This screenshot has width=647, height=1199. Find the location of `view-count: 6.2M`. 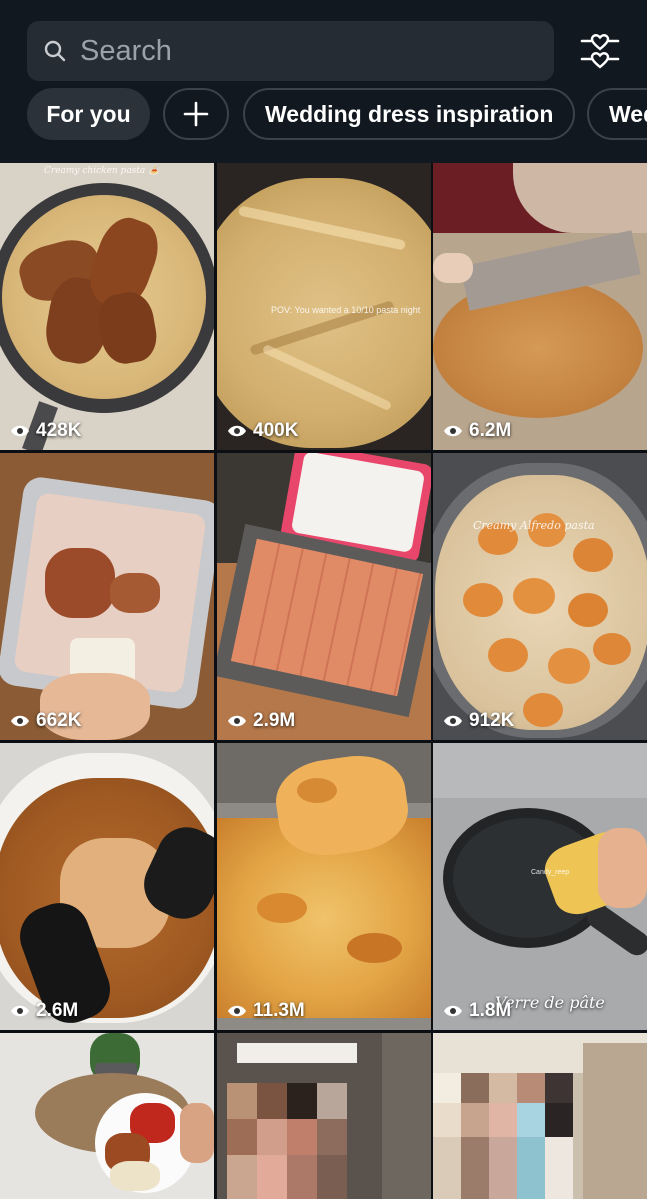

view-count: 6.2M is located at coordinates (477, 431).